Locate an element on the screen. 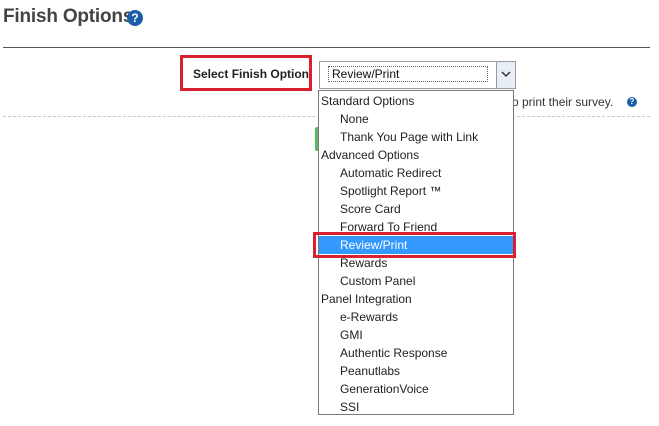 The height and width of the screenshot is (426, 659). option-description: o print their survey. is located at coordinates (563, 102).